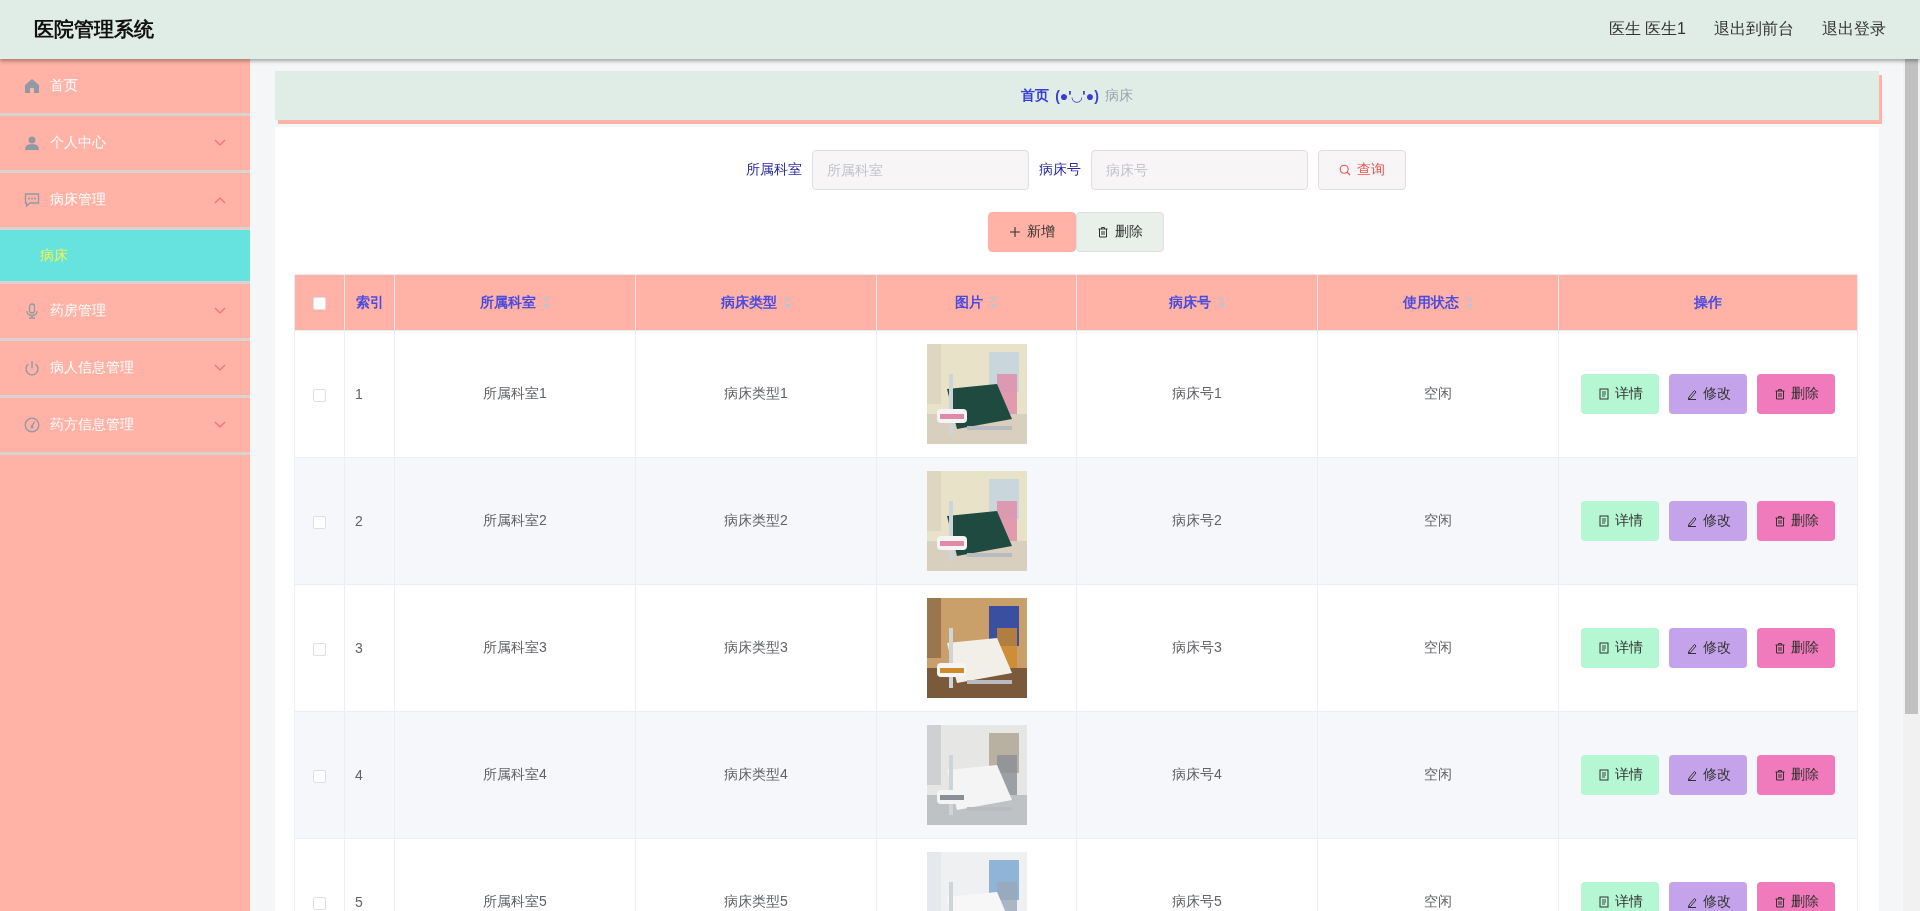 Image resolution: width=1920 pixels, height=911 pixels. Describe the element at coordinates (515, 648) in the screenshot. I see `table-cell: 所属科室3` at that location.